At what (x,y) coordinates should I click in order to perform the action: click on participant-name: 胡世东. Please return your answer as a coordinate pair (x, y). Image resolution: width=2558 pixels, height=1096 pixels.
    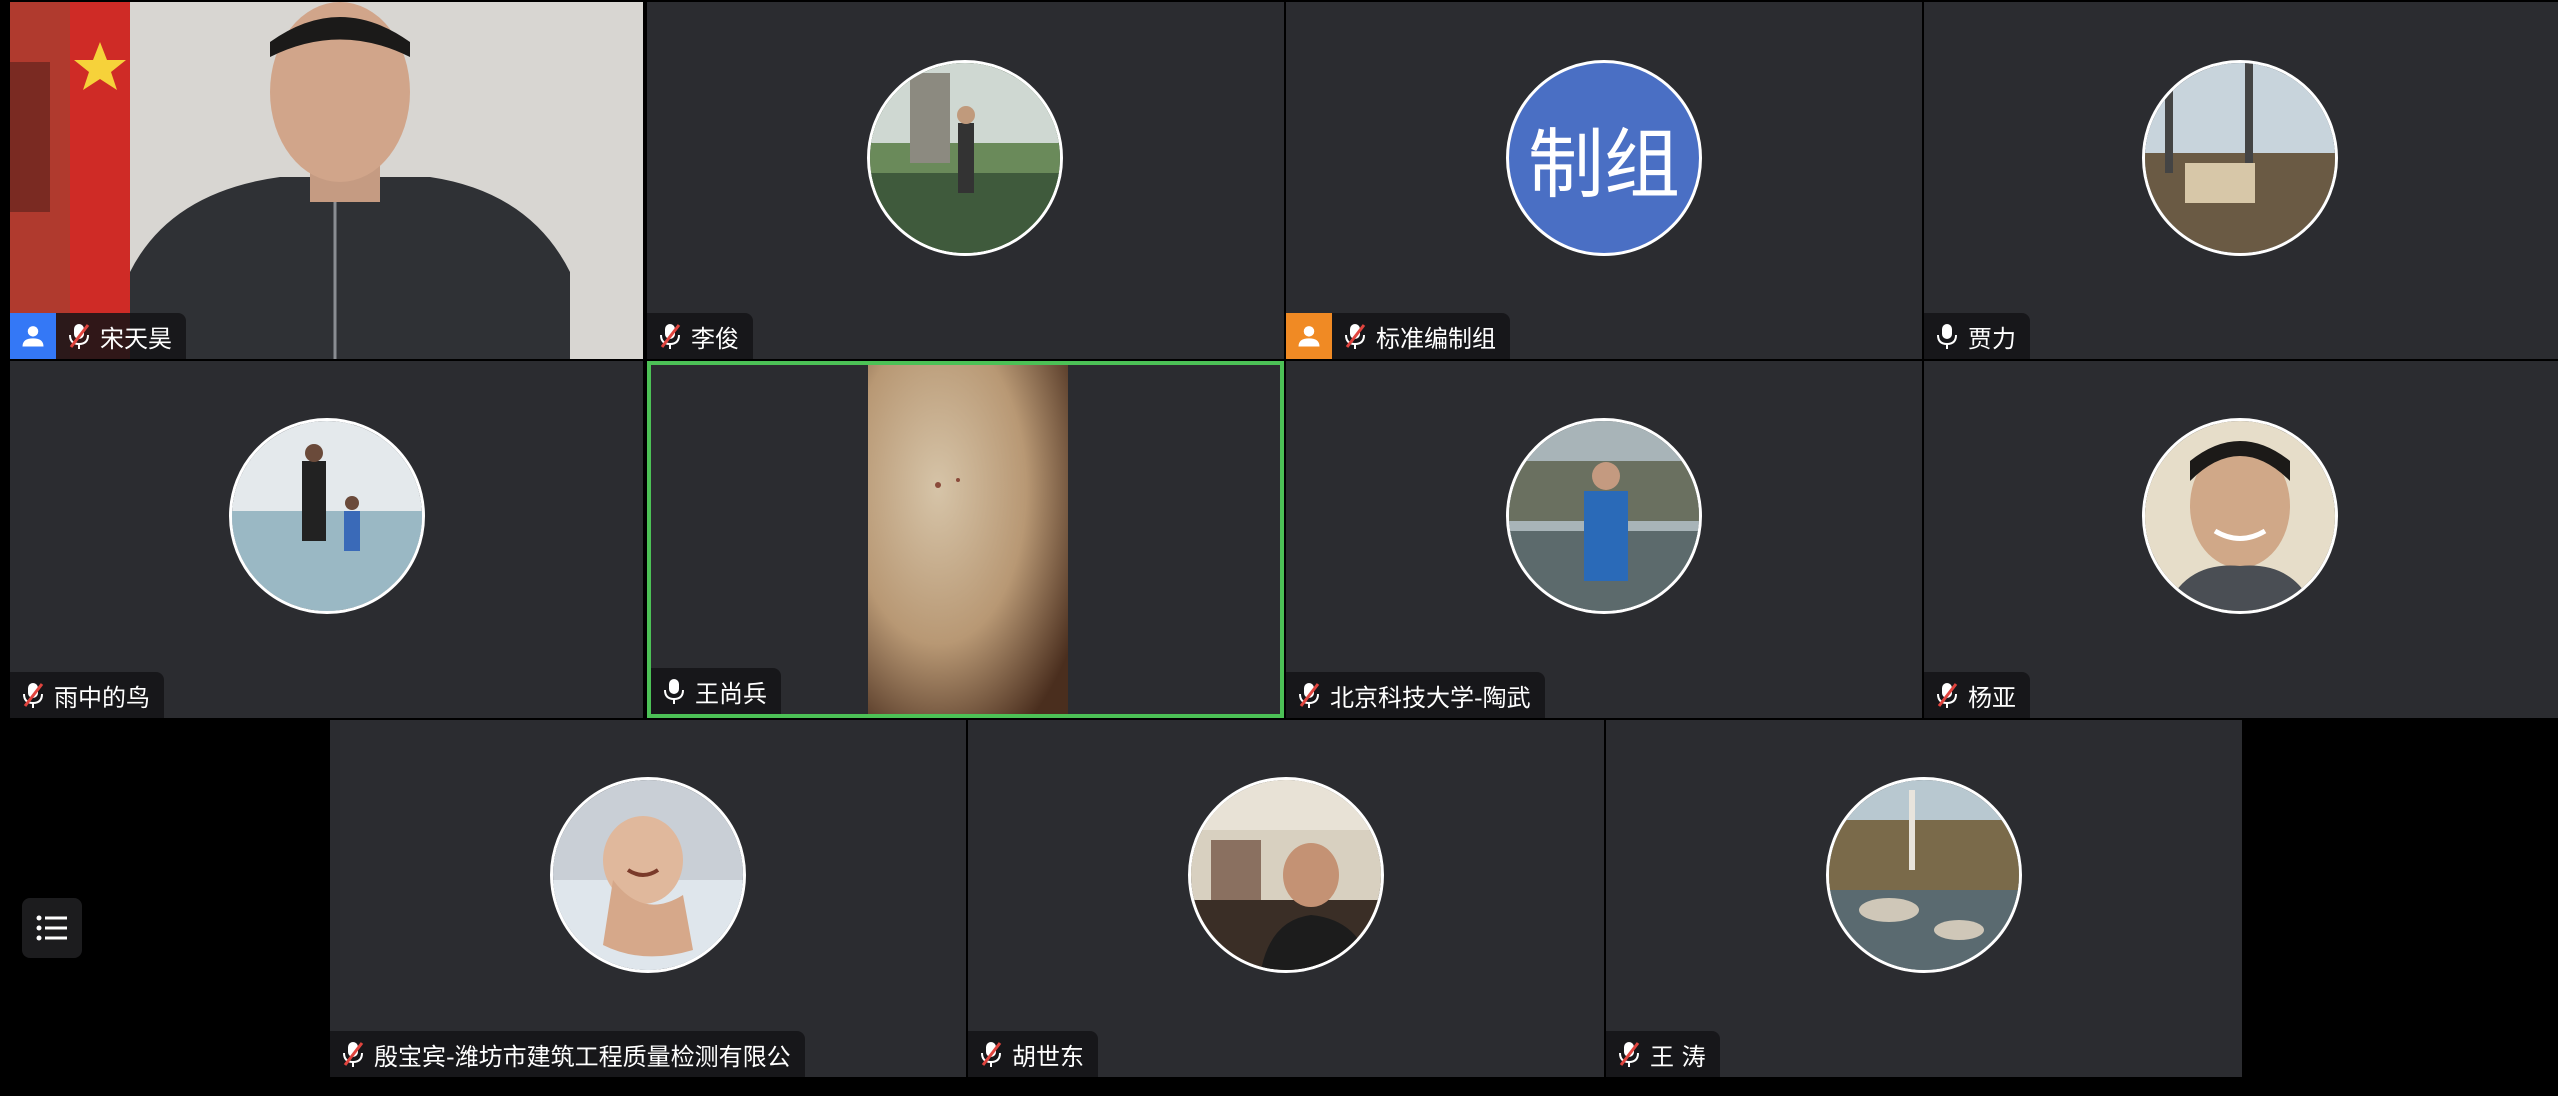
    Looking at the image, I should click on (1048, 1056).